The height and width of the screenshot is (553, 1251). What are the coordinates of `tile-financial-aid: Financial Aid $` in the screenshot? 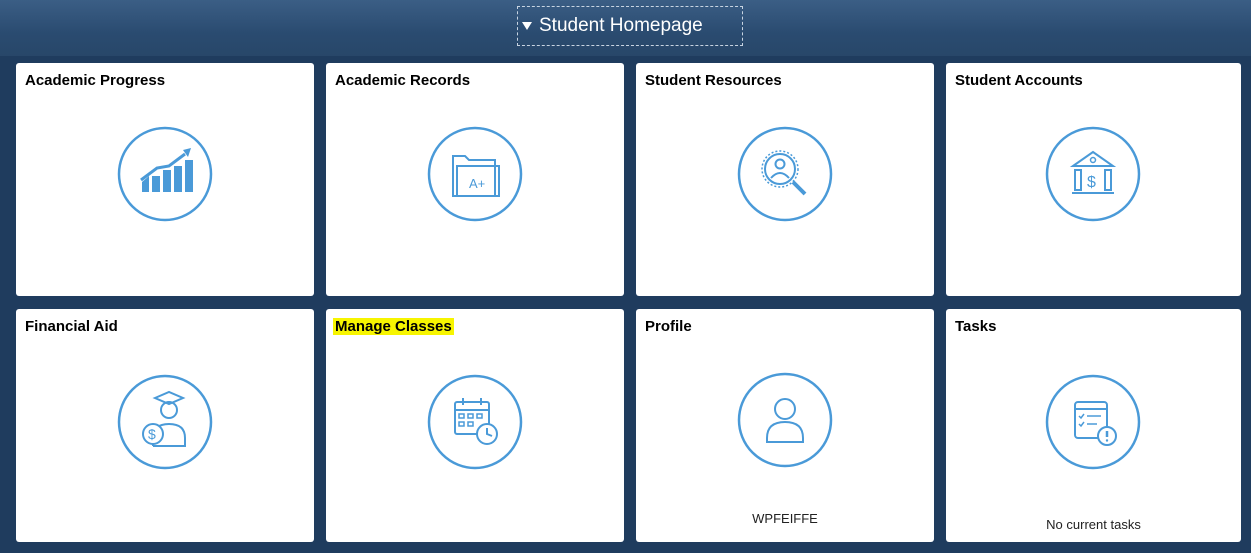 It's located at (165, 425).